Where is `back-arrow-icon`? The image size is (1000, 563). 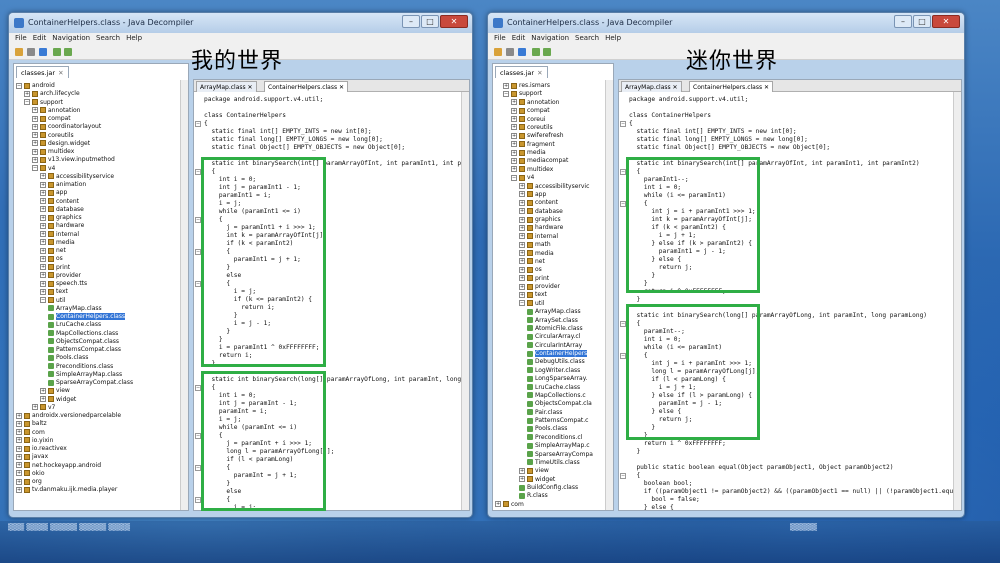
back-arrow-icon is located at coordinates (57, 52).